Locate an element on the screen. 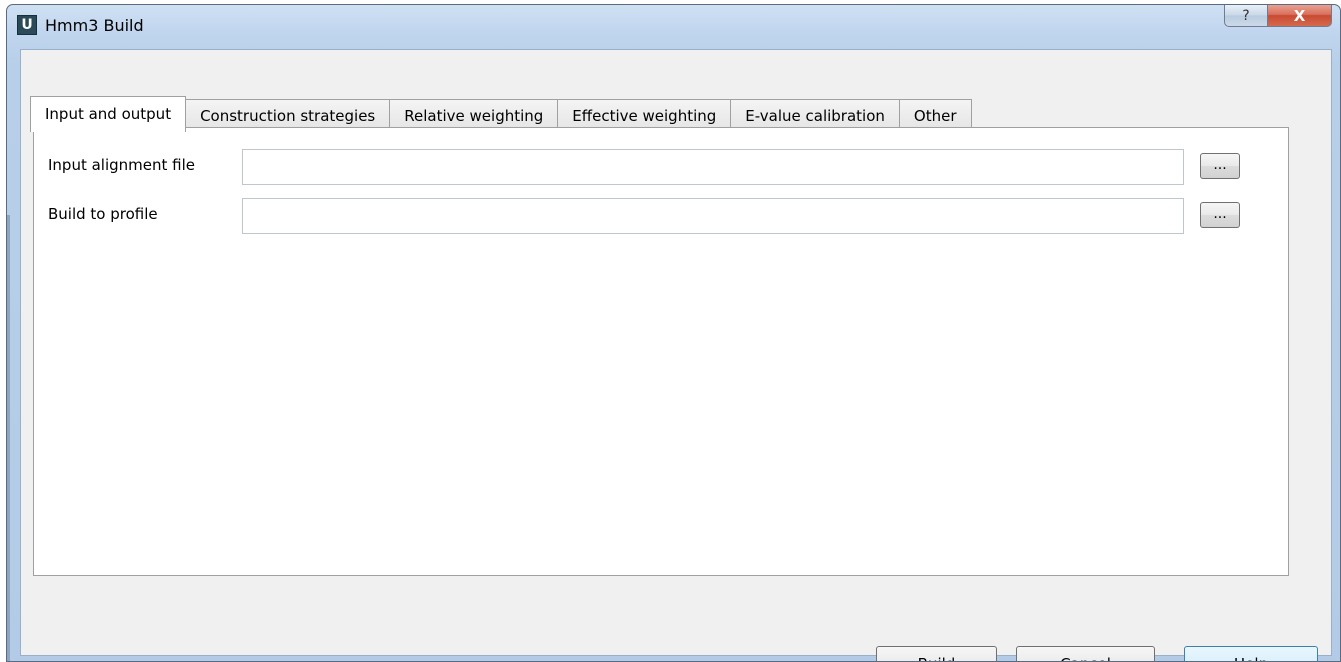 The image size is (1341, 662). input-alignment-field is located at coordinates (713, 167).